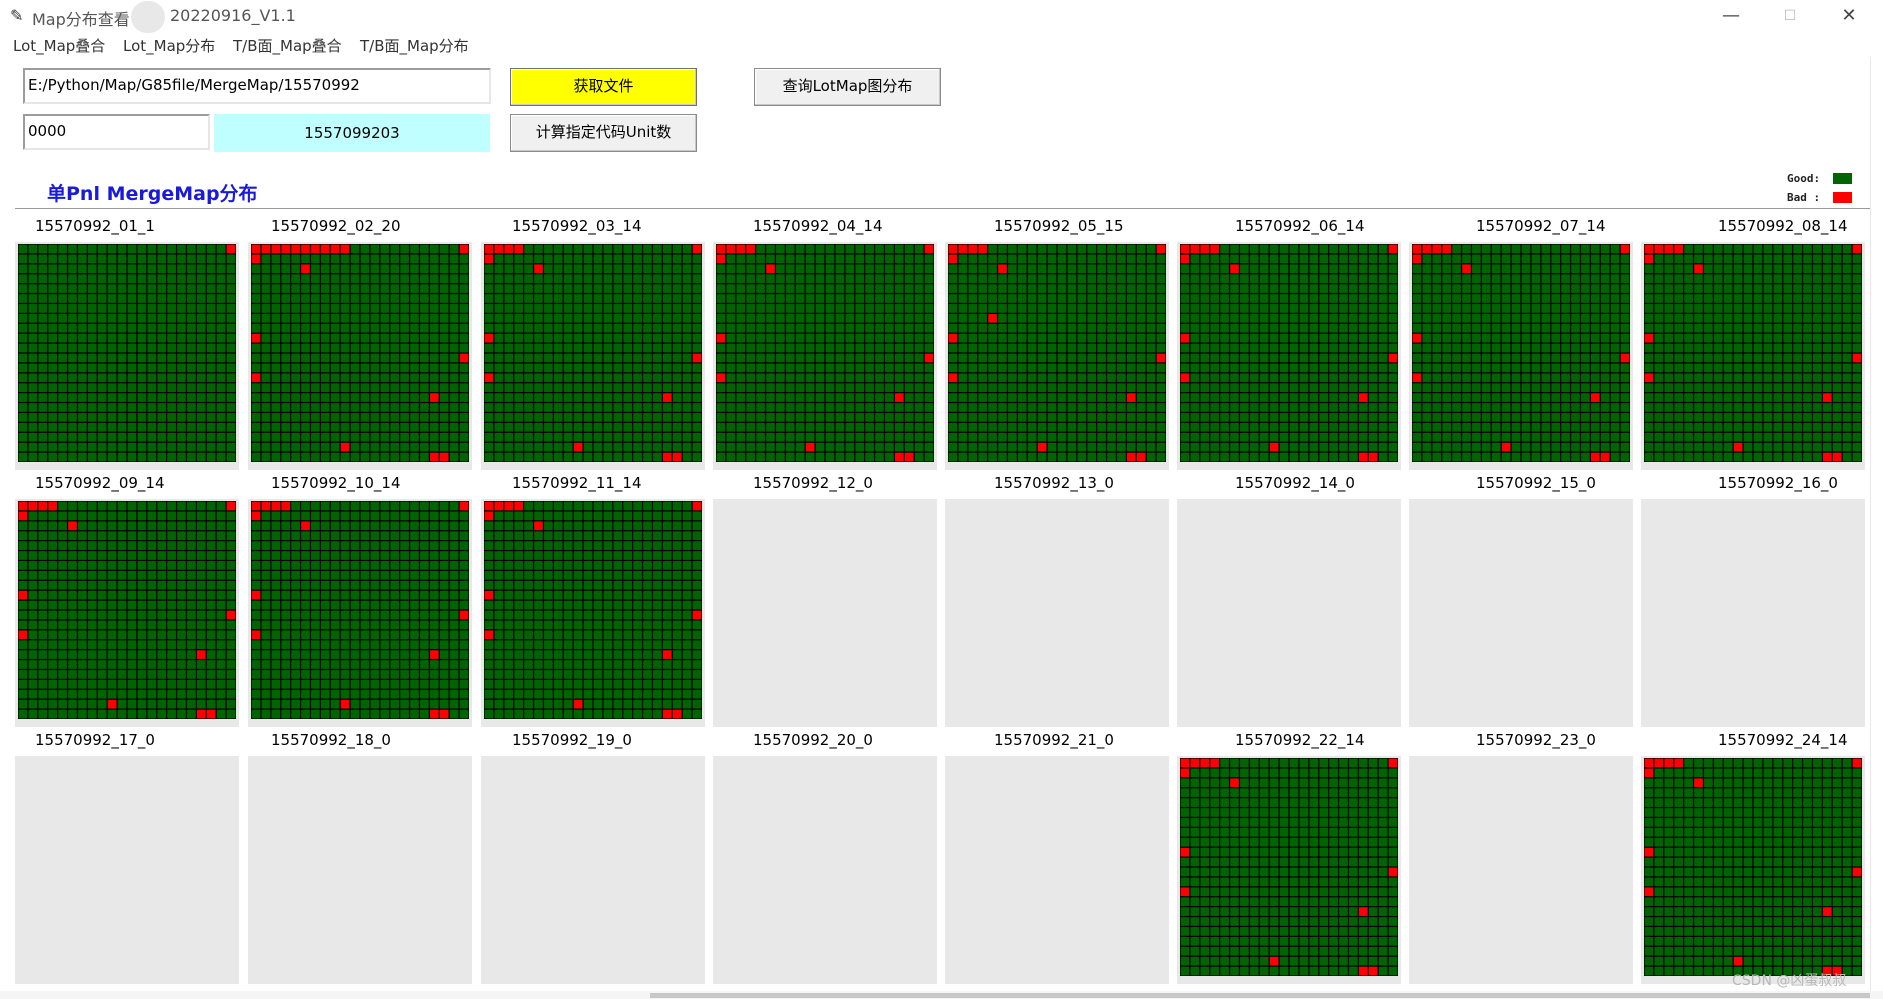 This screenshot has height=999, width=1883. What do you see at coordinates (59, 45) in the screenshot?
I see `menu-lot-map-overlay: Lot_Map叠合` at bounding box center [59, 45].